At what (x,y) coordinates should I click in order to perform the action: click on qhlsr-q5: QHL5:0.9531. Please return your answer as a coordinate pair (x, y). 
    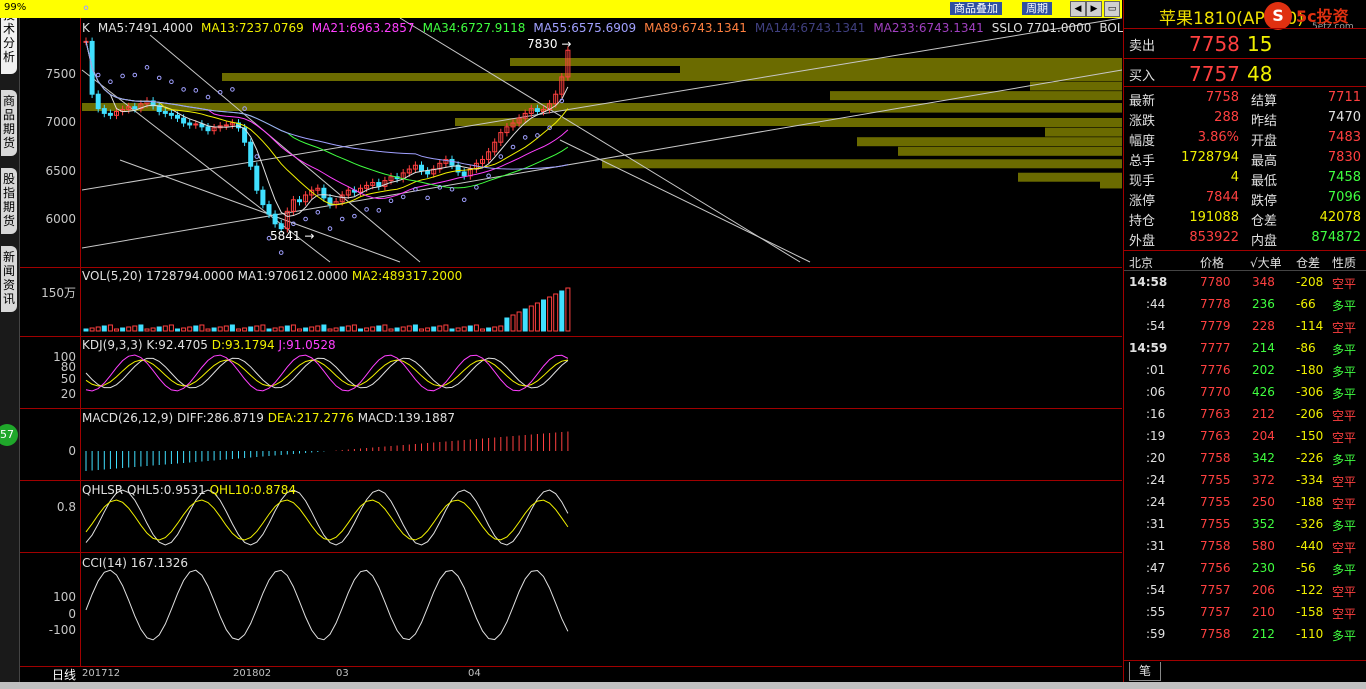
    Looking at the image, I should click on (166, 490).